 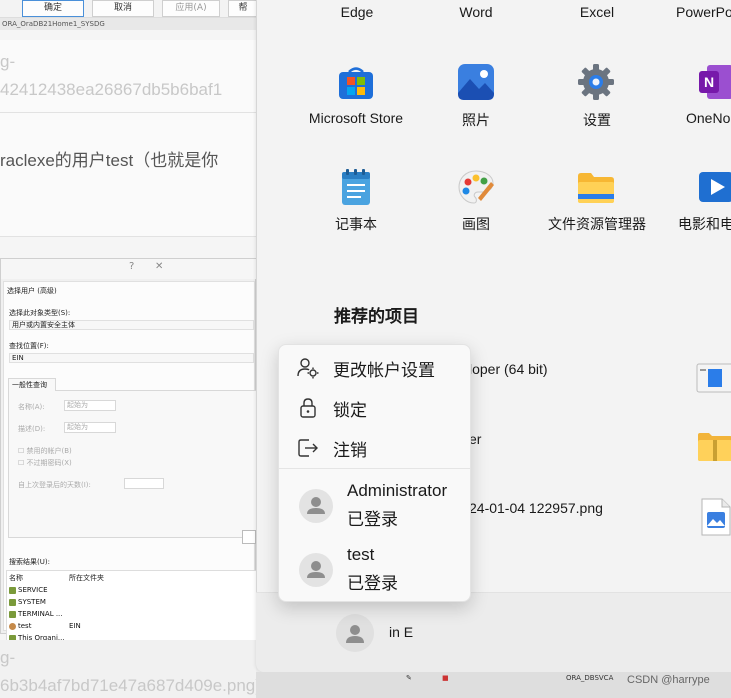 I want to click on lock-item: 锁定, so click(x=374, y=408).